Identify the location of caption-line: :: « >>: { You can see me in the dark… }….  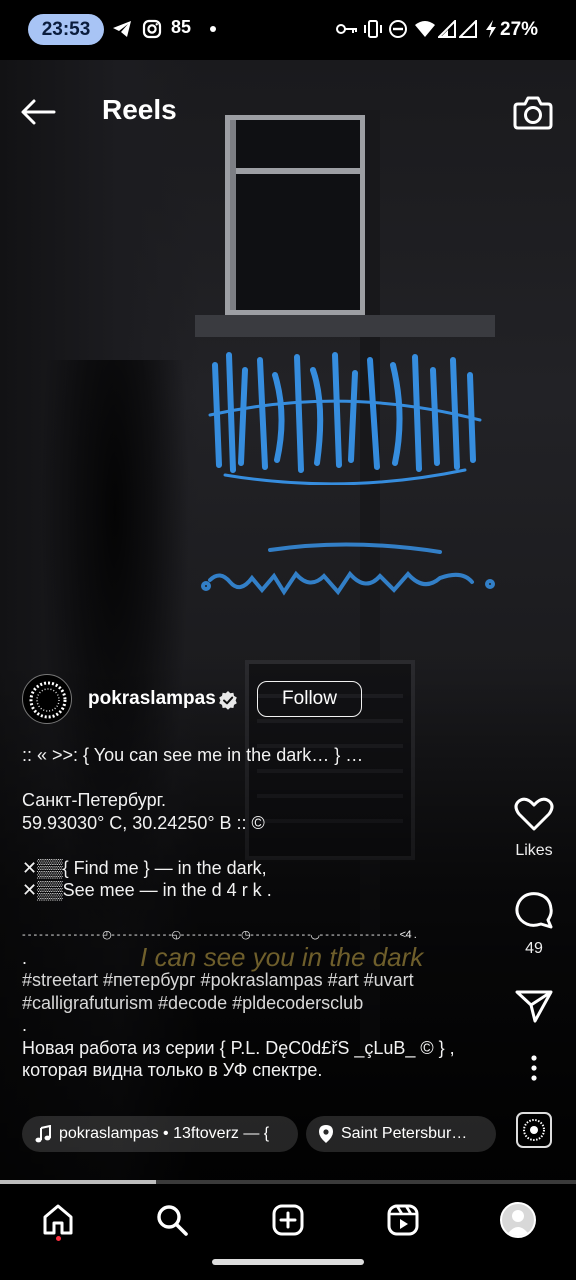
(193, 755).